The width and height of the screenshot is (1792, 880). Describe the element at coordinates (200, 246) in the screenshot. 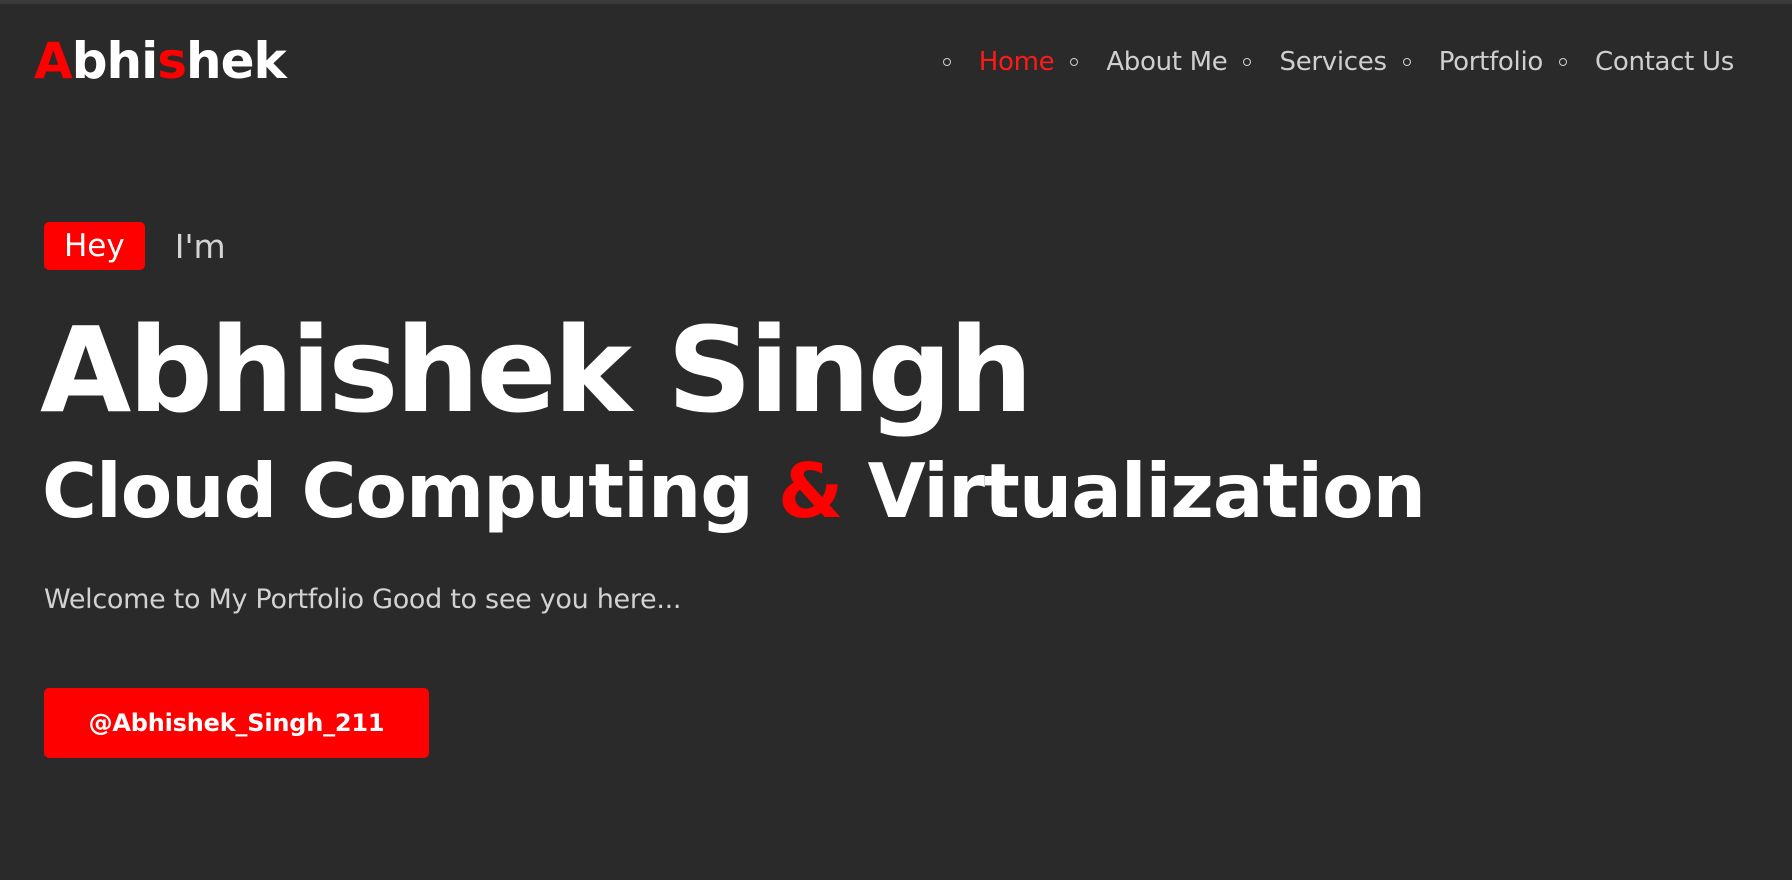

I see `intro-text: I'm` at that location.